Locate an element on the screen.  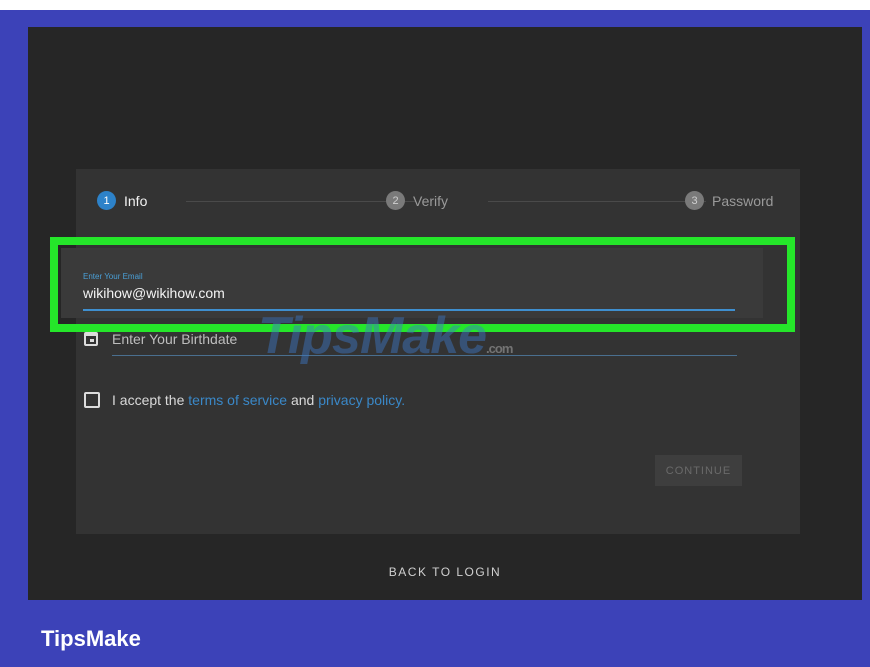
brand-label: TipsMake is located at coordinates (91, 638).